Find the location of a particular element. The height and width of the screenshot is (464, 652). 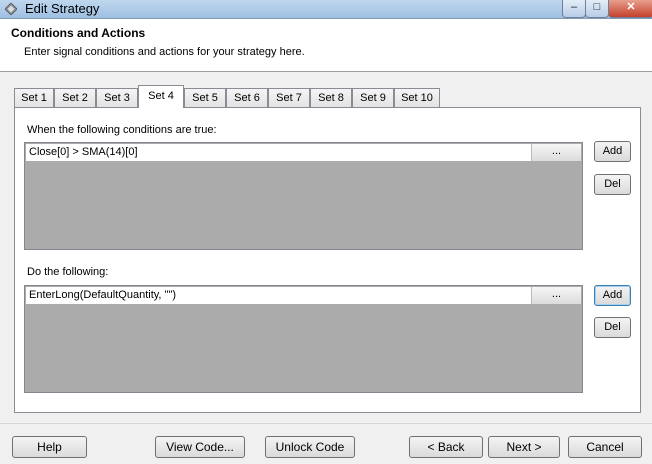

delete-action-button: Del is located at coordinates (612, 327).